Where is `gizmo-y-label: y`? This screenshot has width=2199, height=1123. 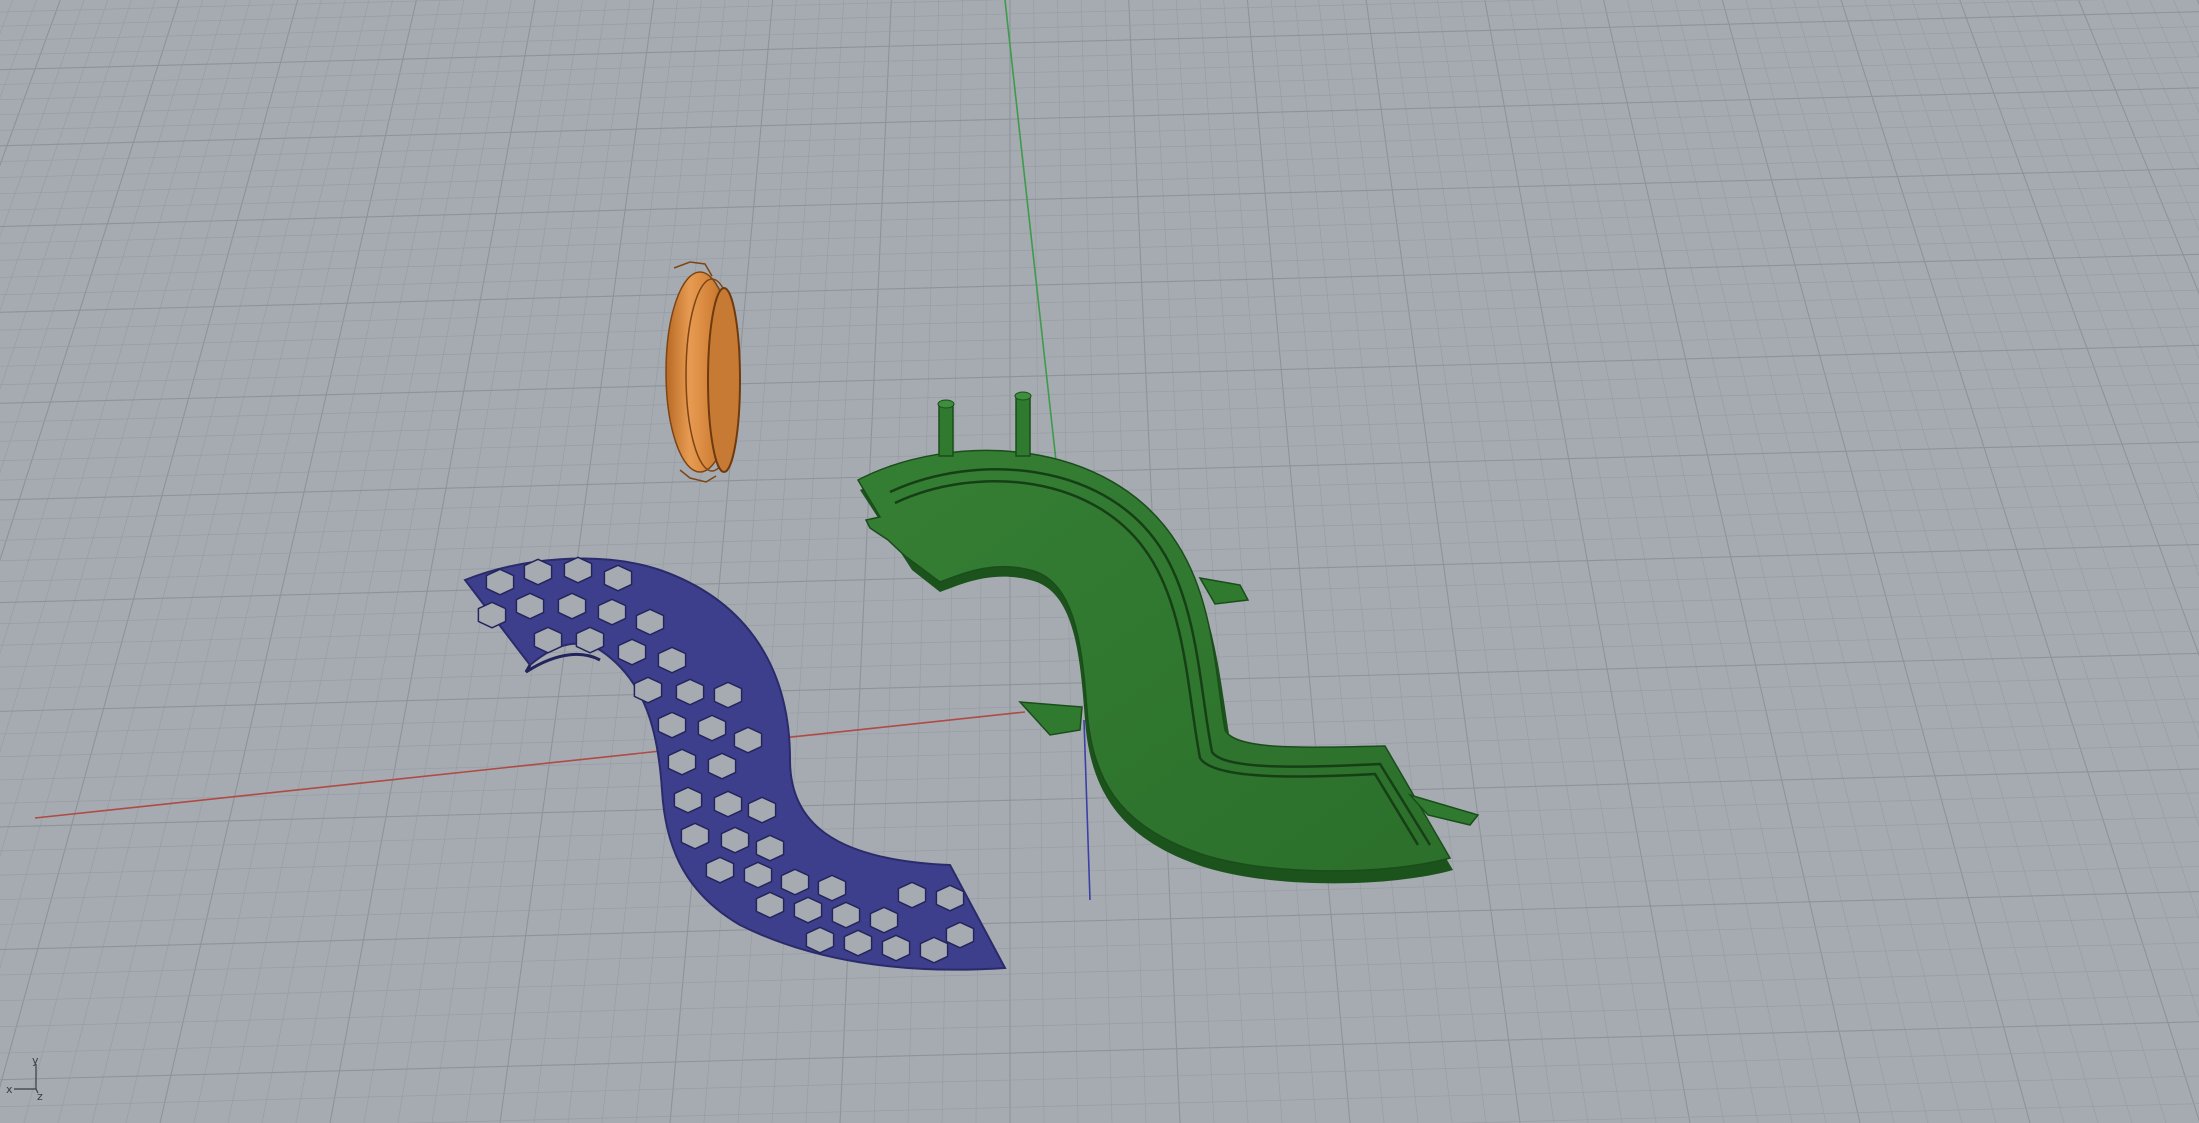
gizmo-y-label: y is located at coordinates (35, 1060).